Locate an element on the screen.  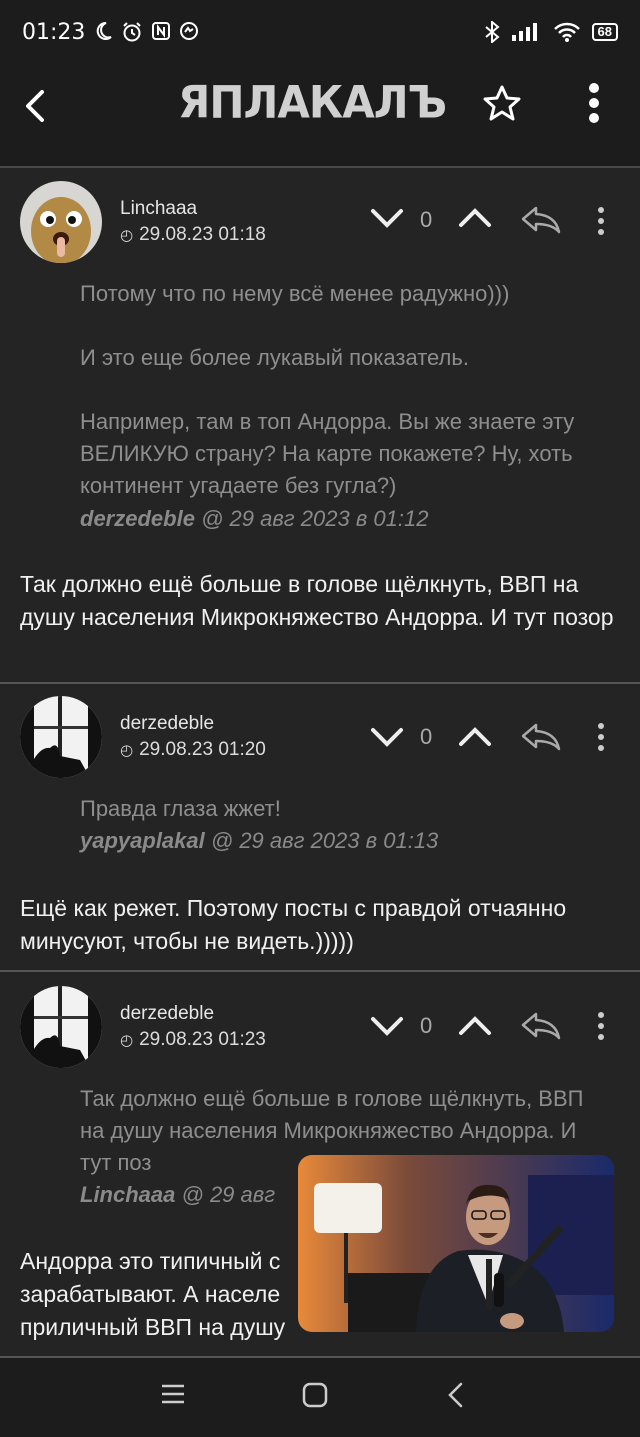
menu-lines-icon is located at coordinates (173, 1394).